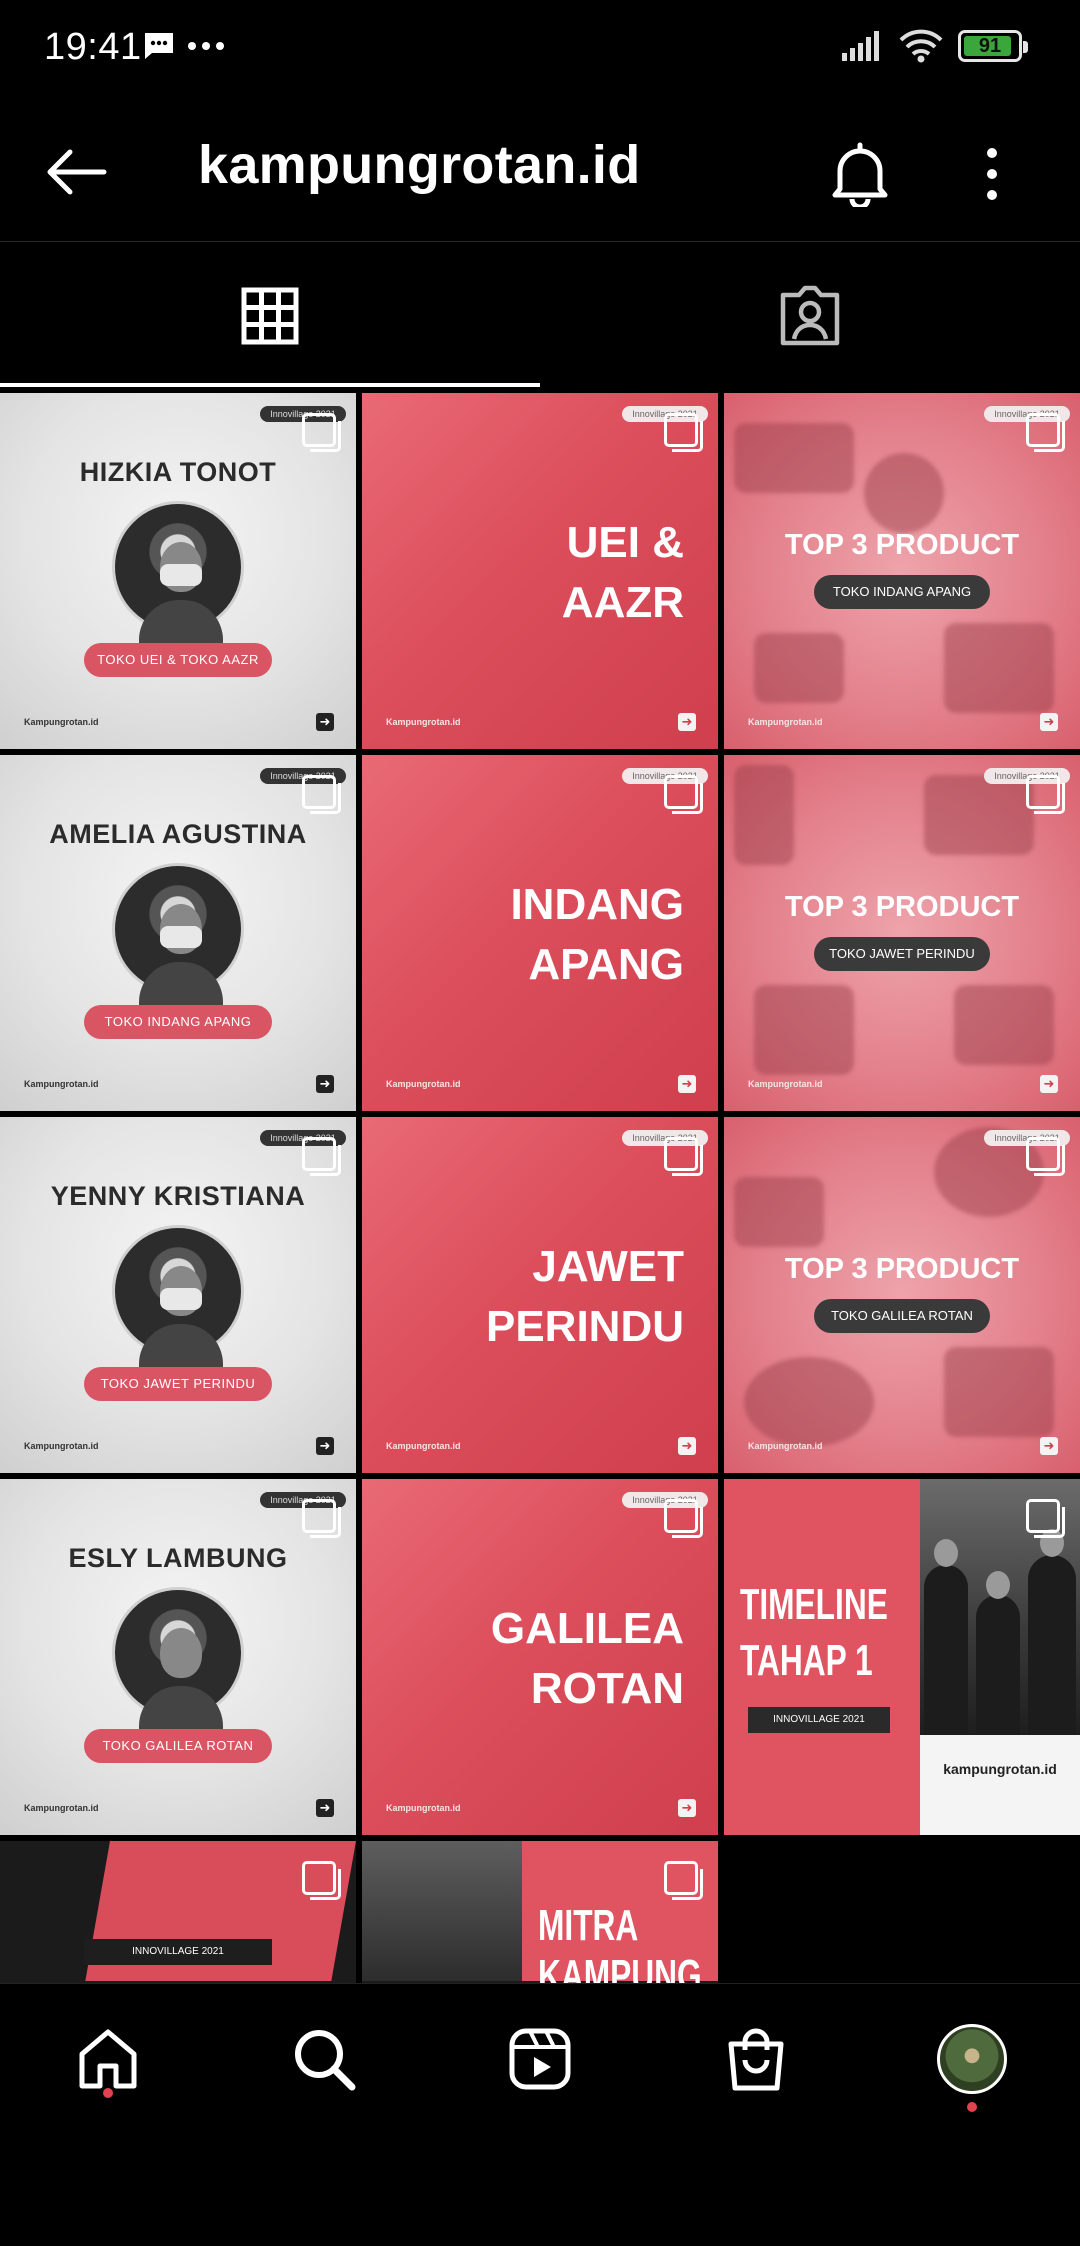  I want to click on shop-bag-icon, so click(756, 2059).